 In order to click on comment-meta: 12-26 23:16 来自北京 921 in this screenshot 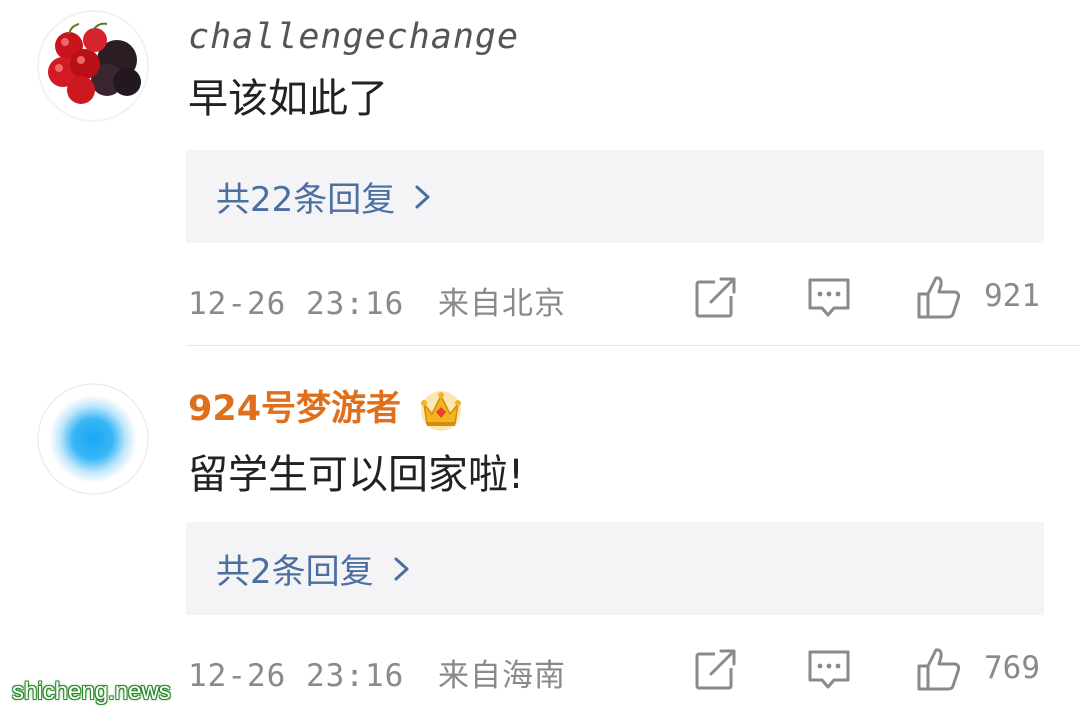, I will do `click(618, 297)`.